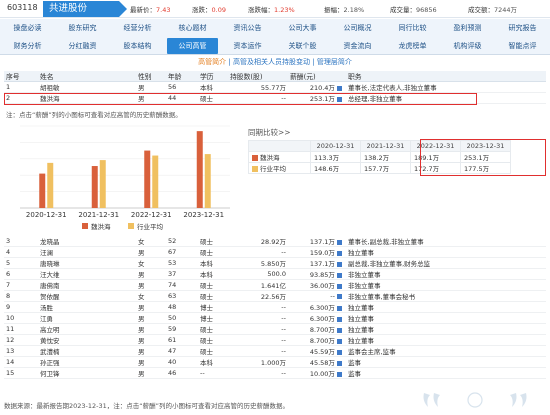  Describe the element at coordinates (334, 62) in the screenshot. I see `tab-management-intro: 管理层简介` at that location.